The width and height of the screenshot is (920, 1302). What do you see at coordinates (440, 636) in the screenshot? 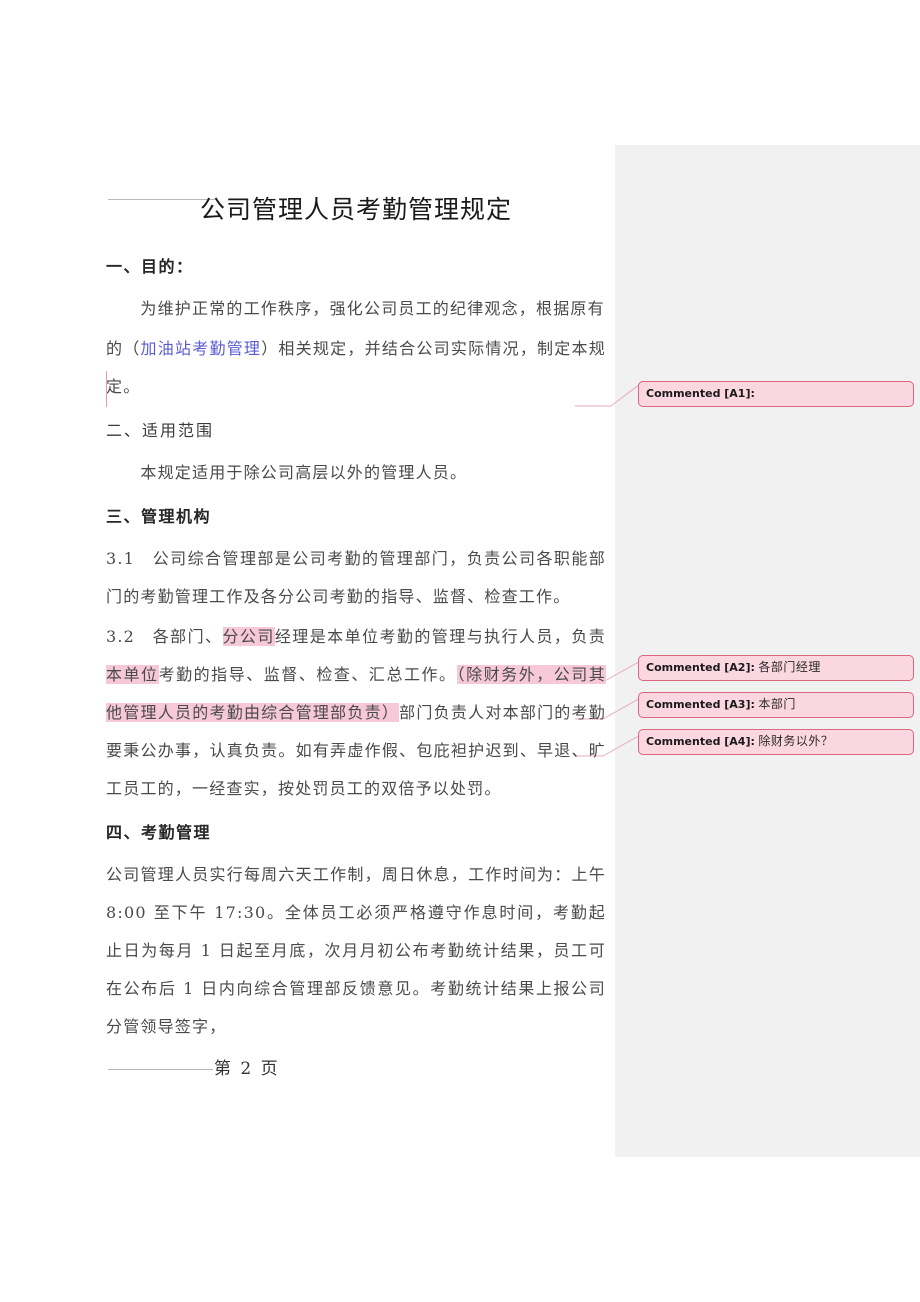
I see `clause-3-2-mid-1: 经理是本单位考勤的管理与执行人员，负责` at bounding box center [440, 636].